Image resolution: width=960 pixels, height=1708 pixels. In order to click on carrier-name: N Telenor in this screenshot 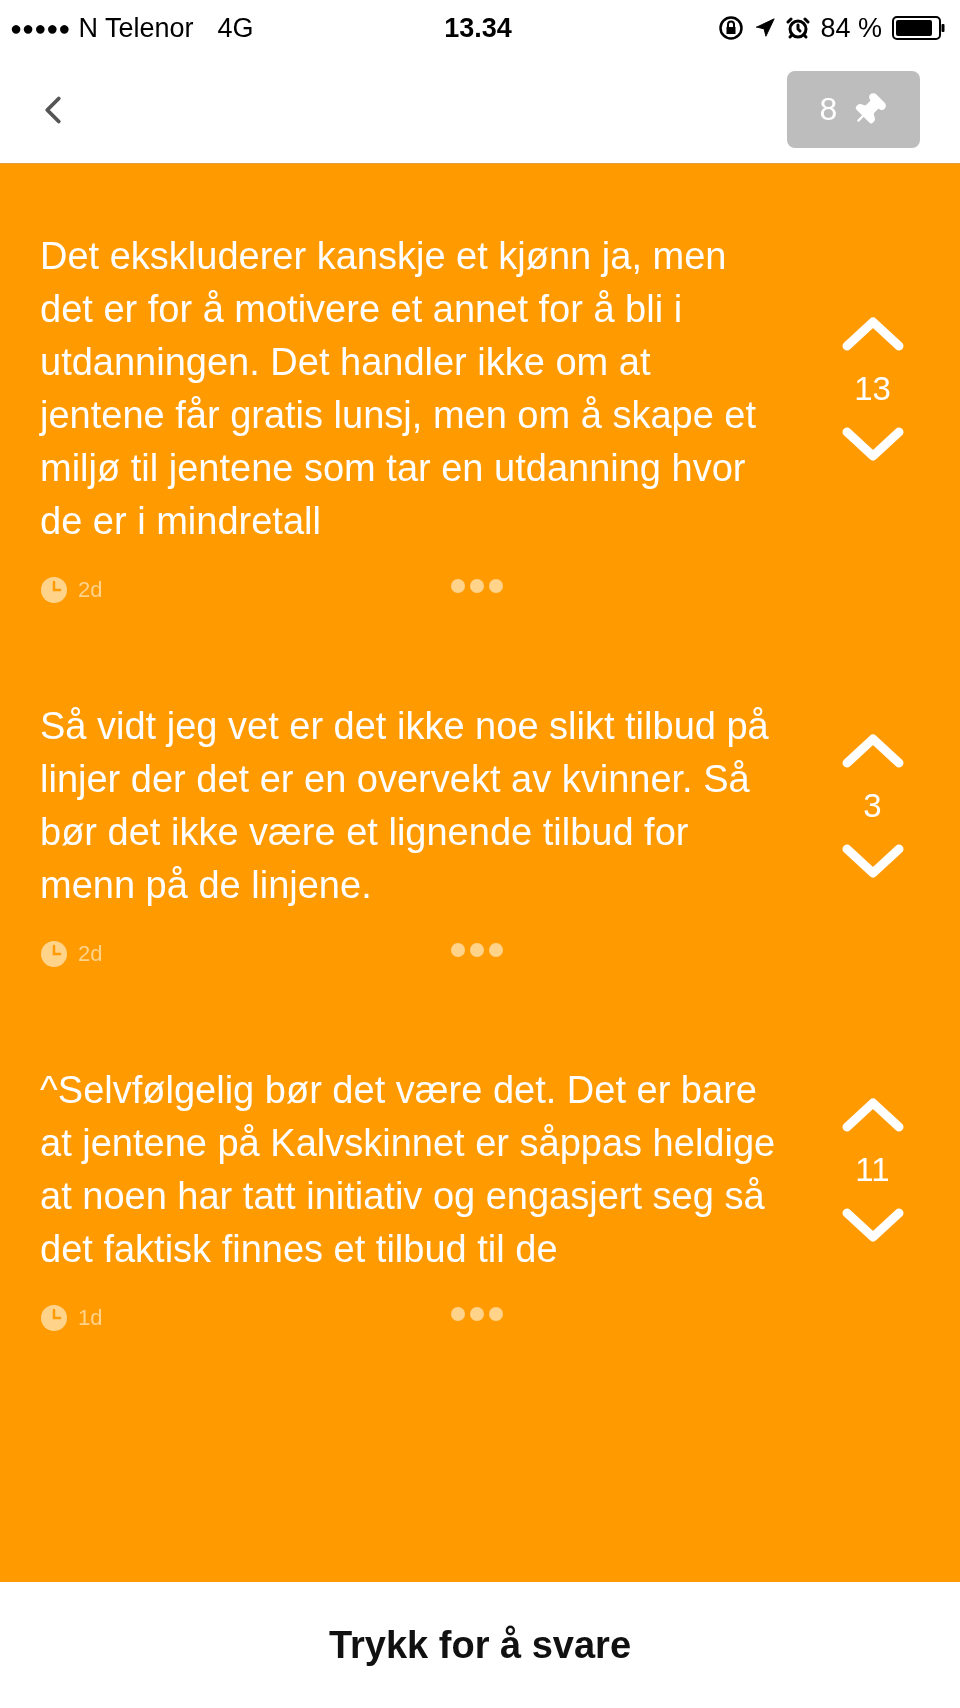, I will do `click(136, 28)`.